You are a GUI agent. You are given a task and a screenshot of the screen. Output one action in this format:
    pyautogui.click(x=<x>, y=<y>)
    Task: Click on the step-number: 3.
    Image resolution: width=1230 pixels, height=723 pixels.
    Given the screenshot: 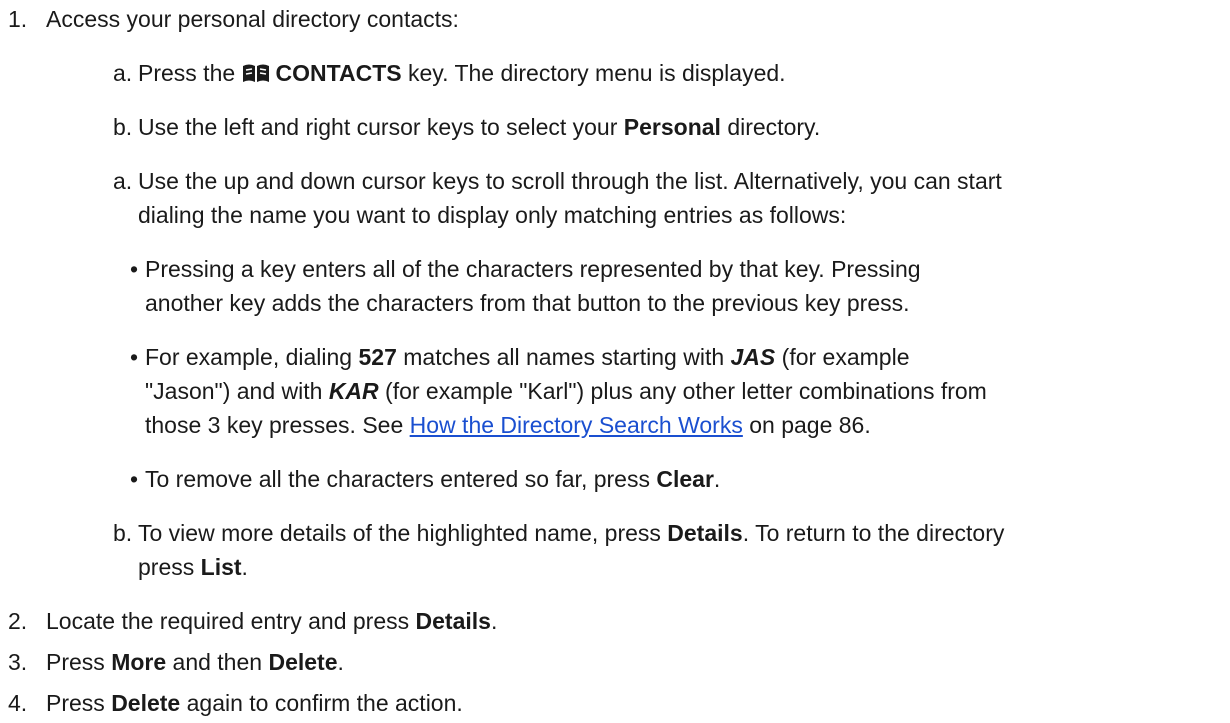 What is the action you would take?
    pyautogui.click(x=18, y=662)
    